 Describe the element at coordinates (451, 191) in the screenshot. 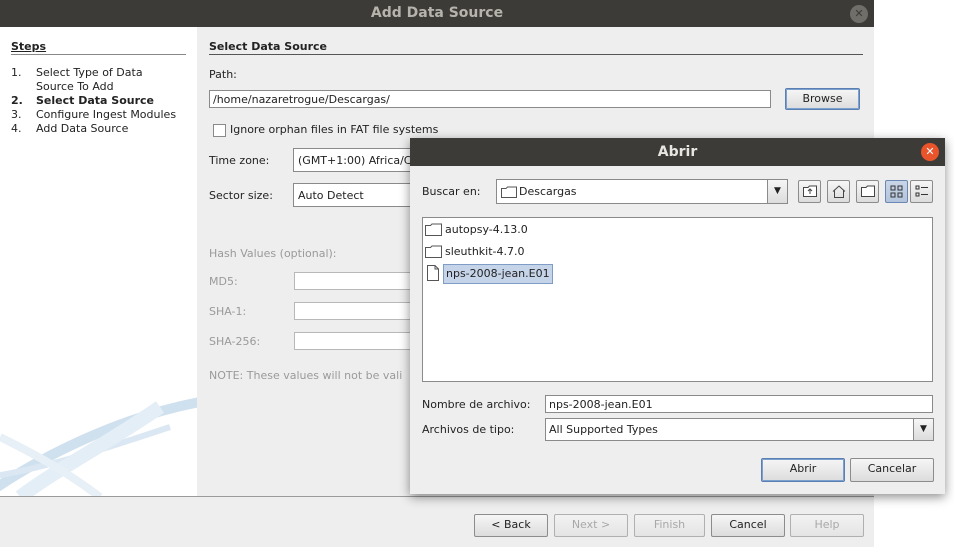

I see `look-in-label: Buscar en:` at that location.